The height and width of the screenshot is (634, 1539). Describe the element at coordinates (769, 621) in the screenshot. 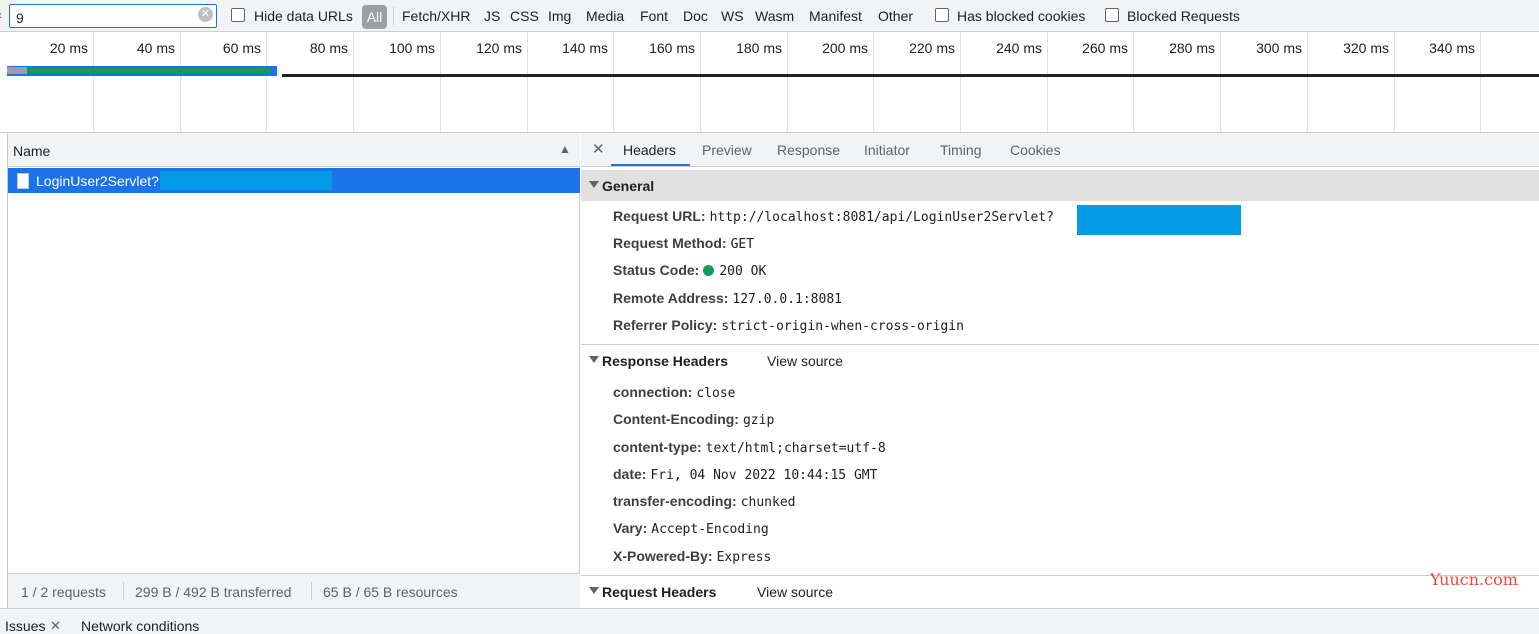

I see `drawer-tabs: Issues ✕ Network conditions` at that location.